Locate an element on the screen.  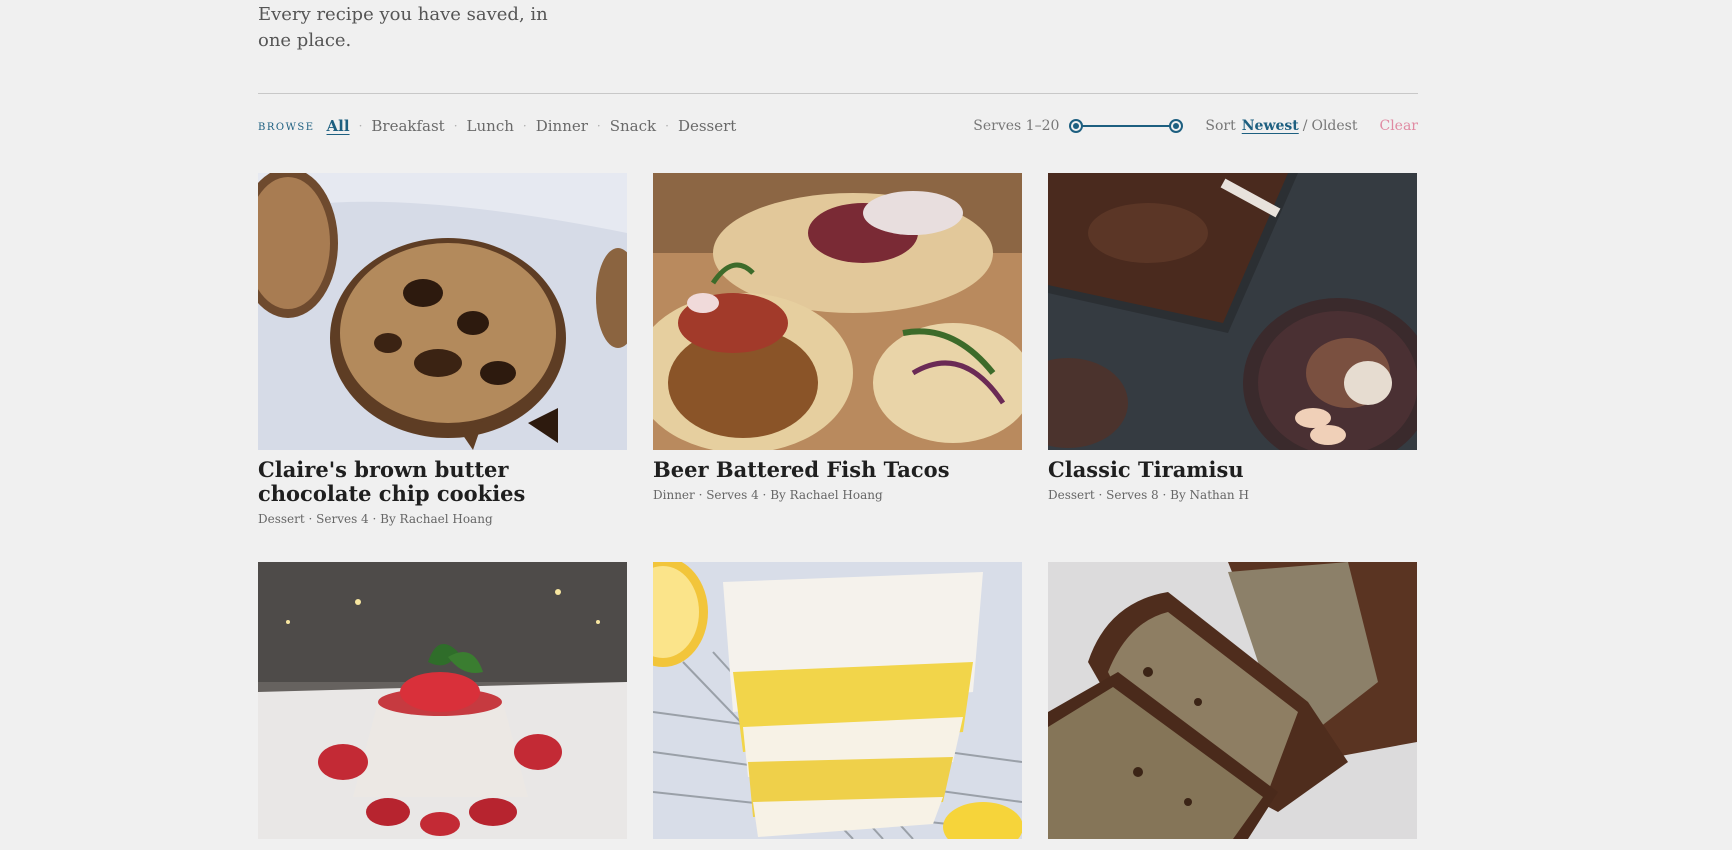
recipe-image-lemon-bars is located at coordinates (837, 700).